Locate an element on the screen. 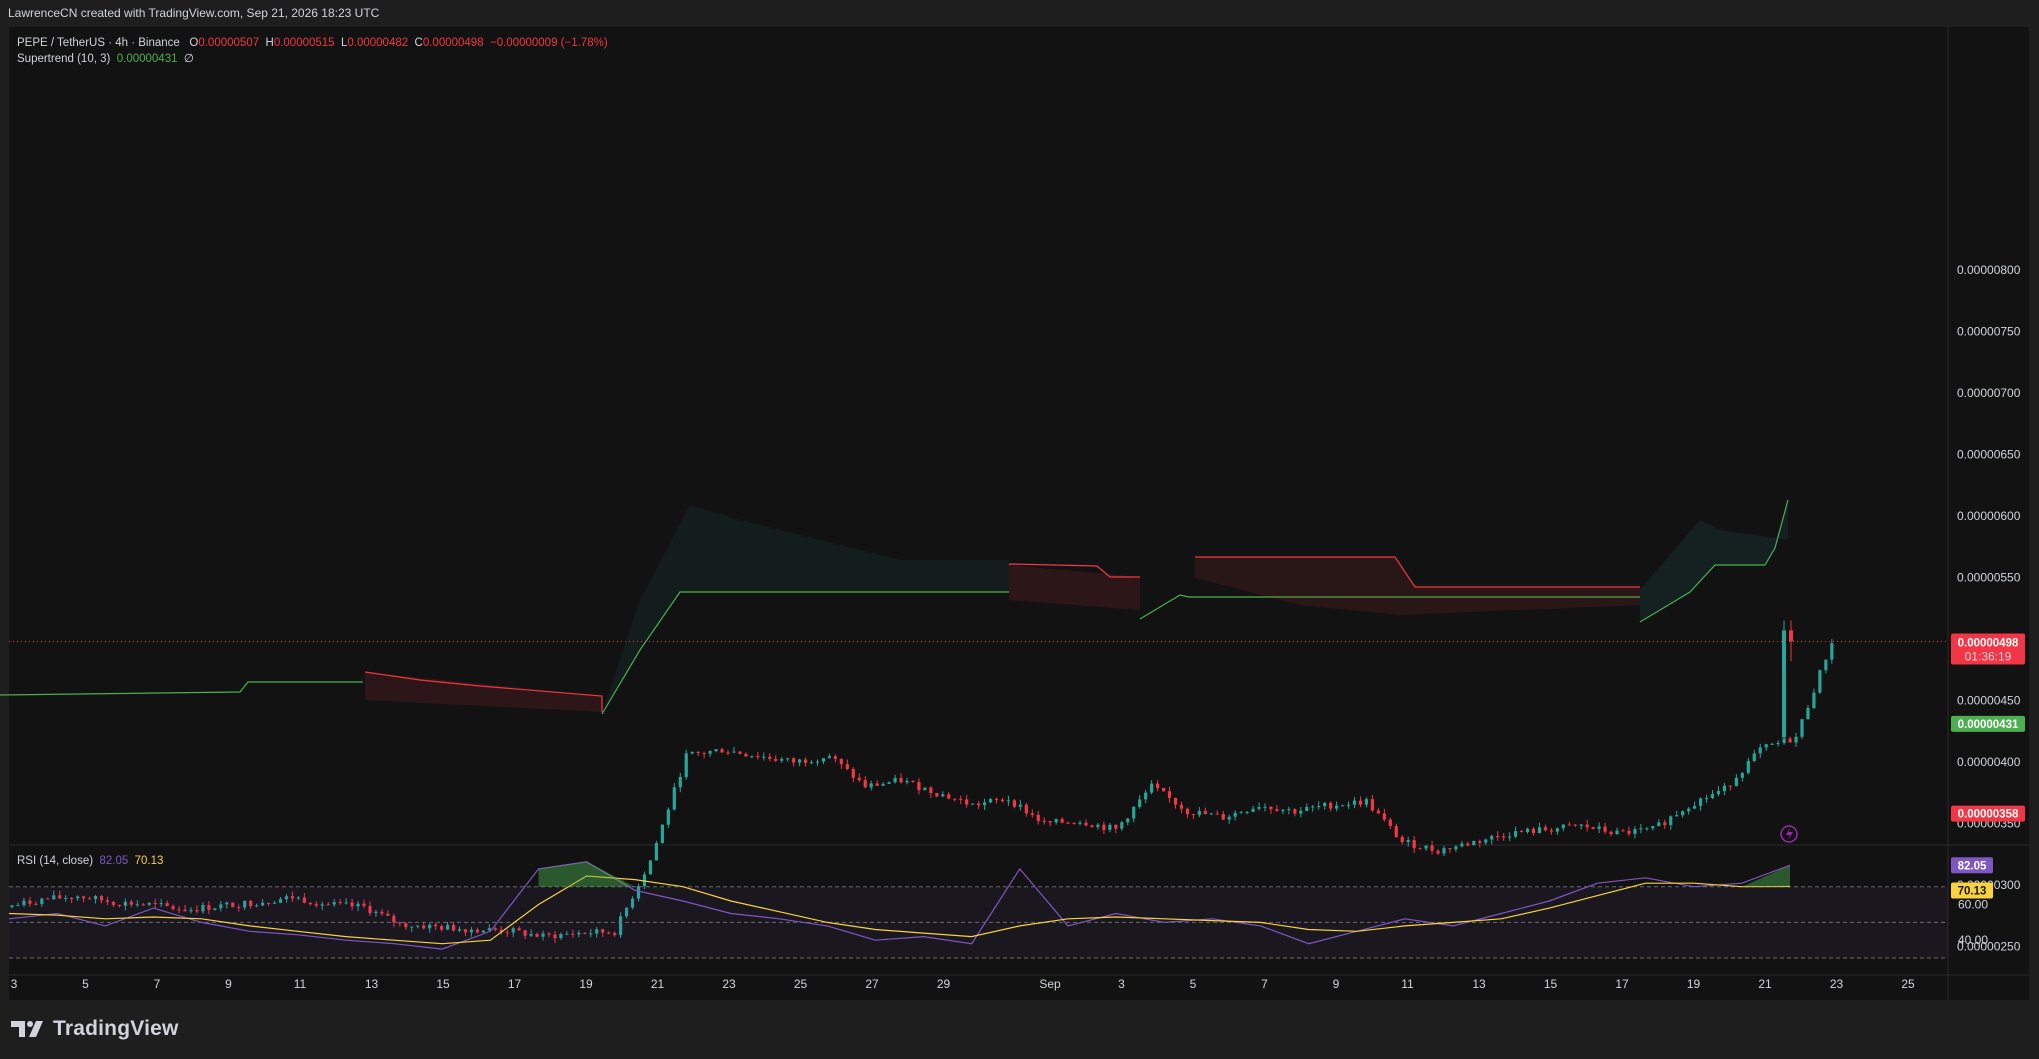 The width and height of the screenshot is (2039, 1059). tradingview-logo-icon is located at coordinates (27, 1029).